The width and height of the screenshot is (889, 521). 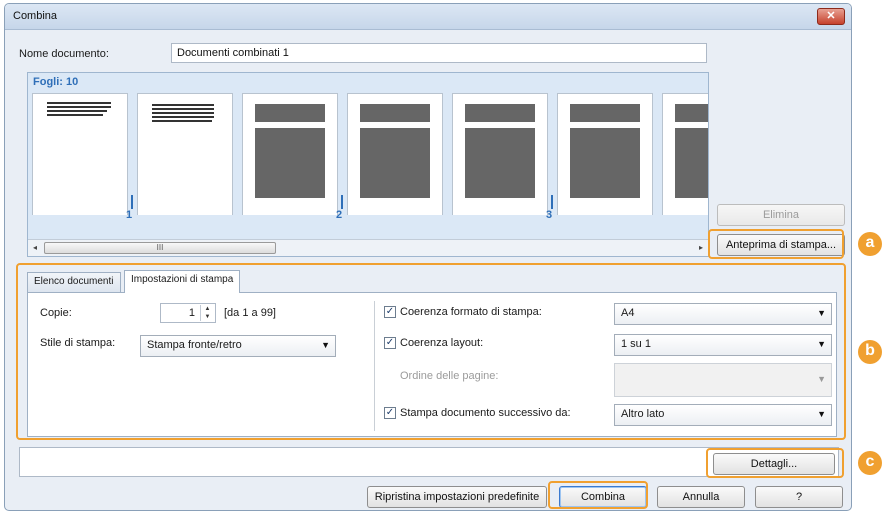 I want to click on tab-print-settings: Impostazioni di stampa, so click(x=182, y=281).